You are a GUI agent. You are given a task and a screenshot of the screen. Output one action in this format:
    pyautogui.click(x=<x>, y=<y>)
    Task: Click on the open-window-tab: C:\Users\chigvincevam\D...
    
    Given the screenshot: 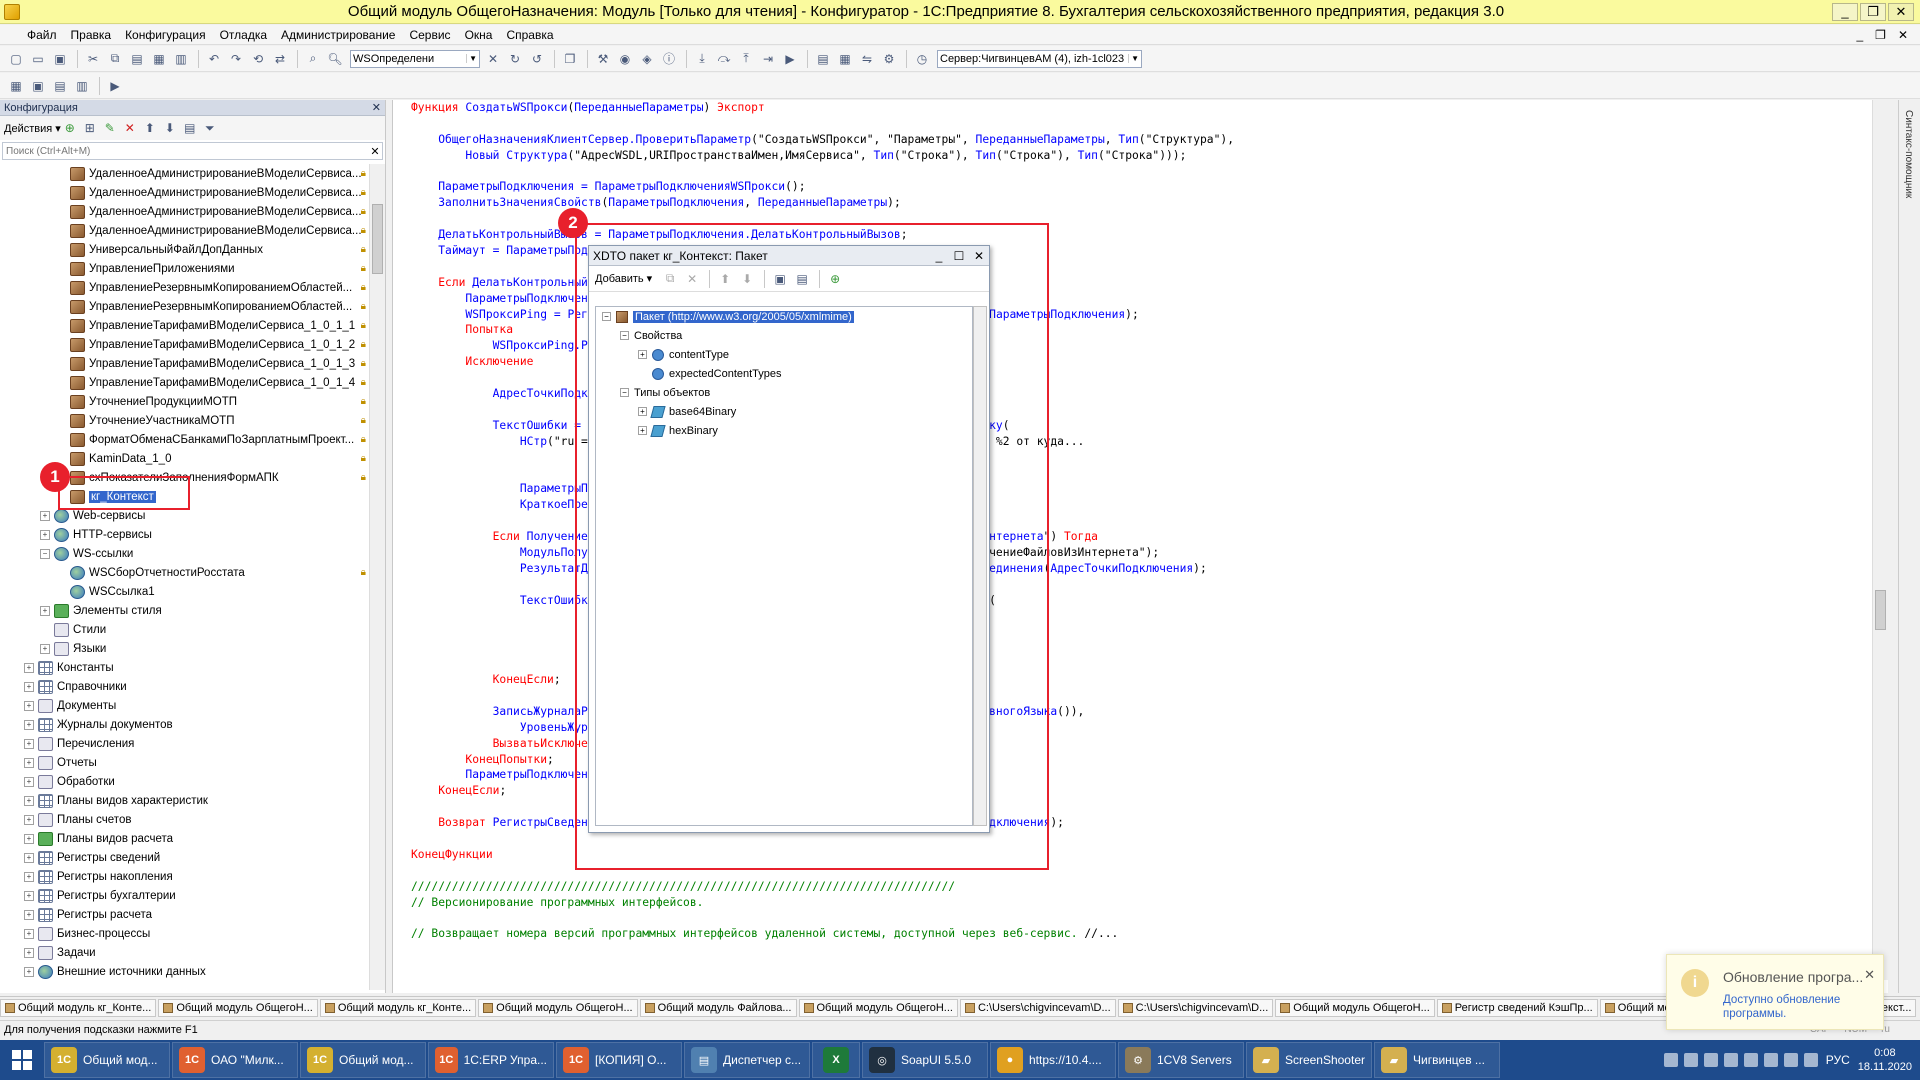 What is the action you would take?
    pyautogui.click(x=1195, y=1007)
    